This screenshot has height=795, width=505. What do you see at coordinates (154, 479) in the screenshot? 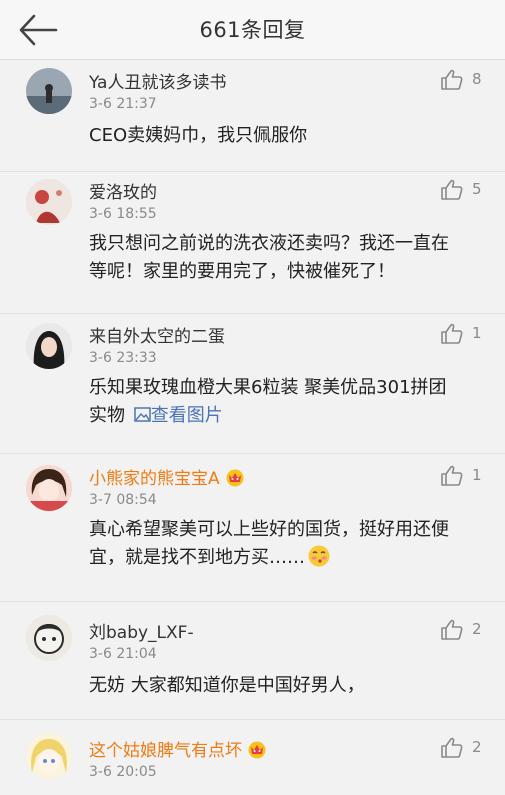
I see `username-text: 小熊家的熊宝宝A` at bounding box center [154, 479].